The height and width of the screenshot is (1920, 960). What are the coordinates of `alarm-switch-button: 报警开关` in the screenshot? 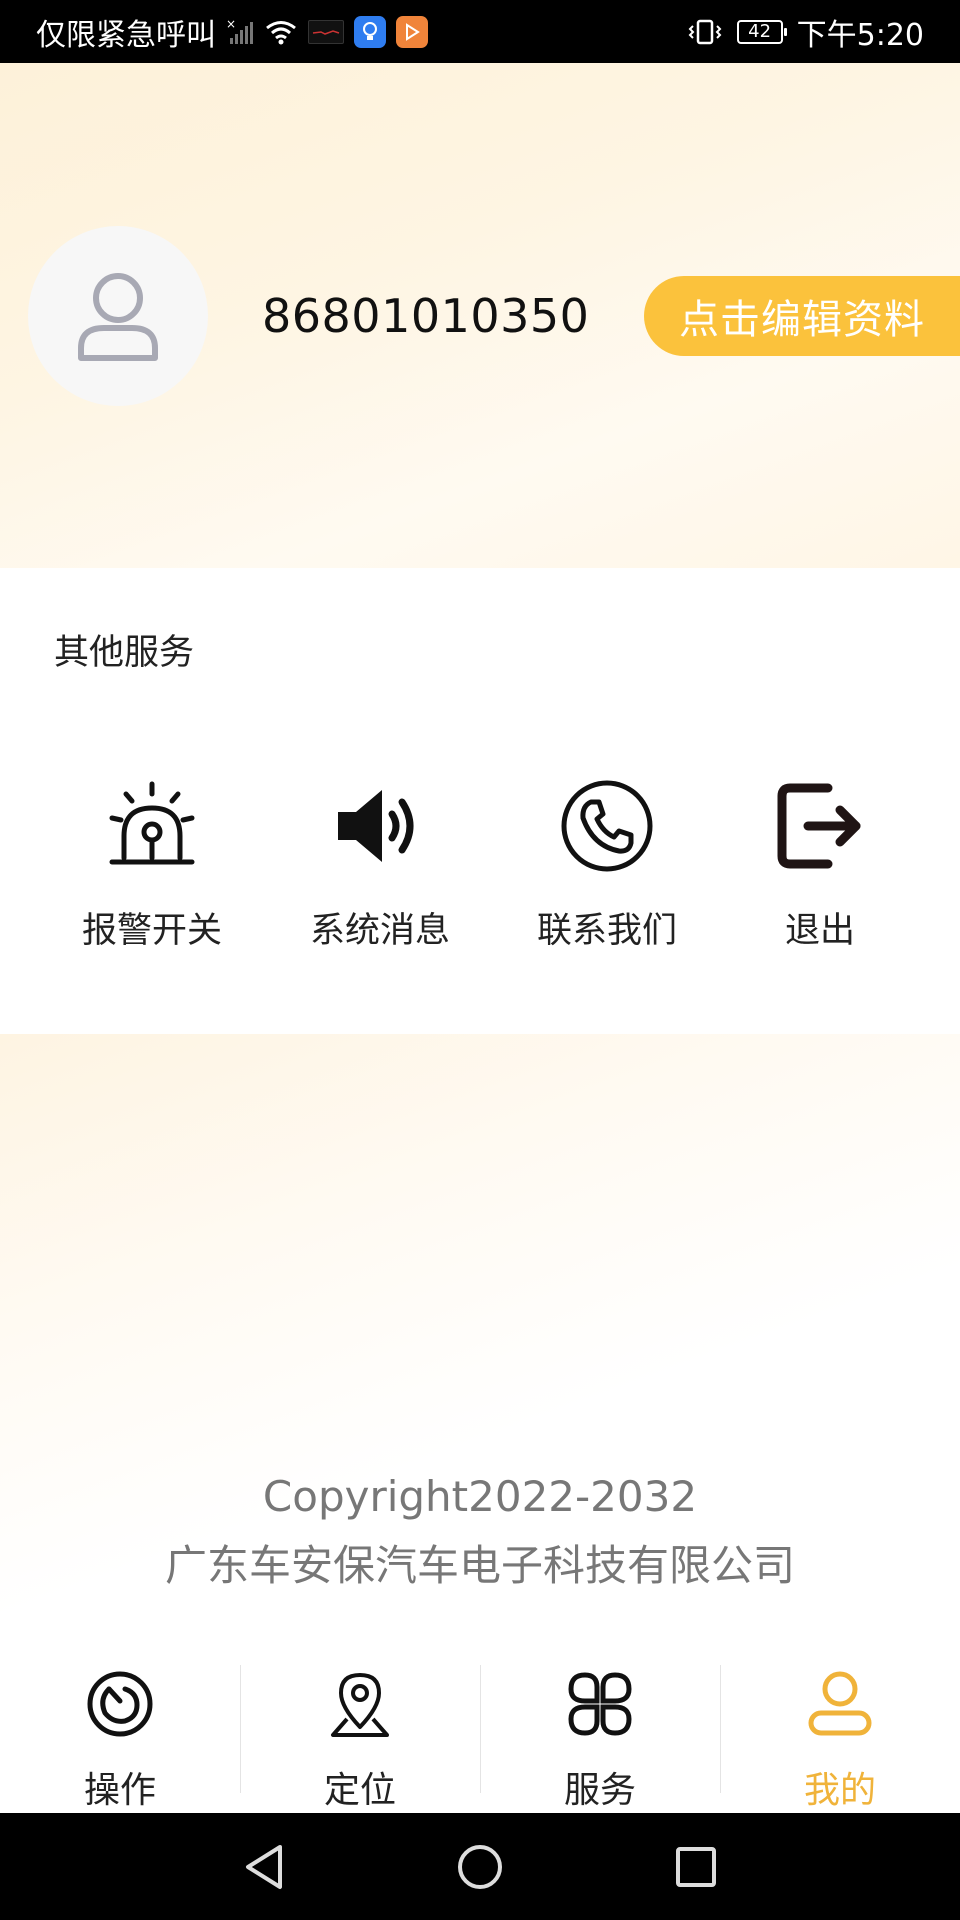 It's located at (152, 865).